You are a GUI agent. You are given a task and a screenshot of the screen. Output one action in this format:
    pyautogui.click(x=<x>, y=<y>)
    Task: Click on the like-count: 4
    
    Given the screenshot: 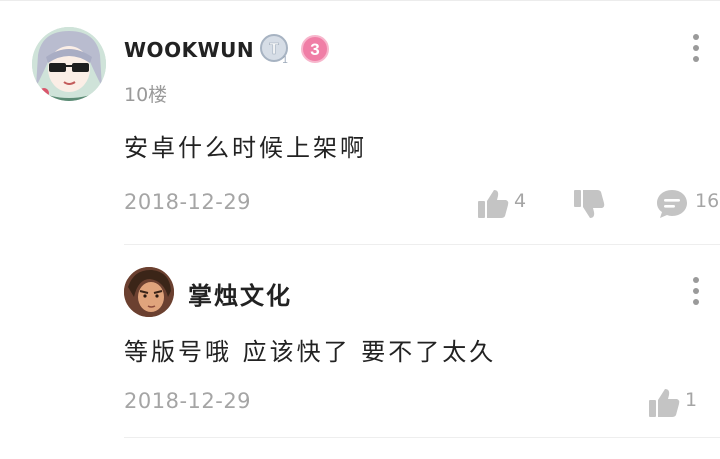 What is the action you would take?
    pyautogui.click(x=520, y=201)
    